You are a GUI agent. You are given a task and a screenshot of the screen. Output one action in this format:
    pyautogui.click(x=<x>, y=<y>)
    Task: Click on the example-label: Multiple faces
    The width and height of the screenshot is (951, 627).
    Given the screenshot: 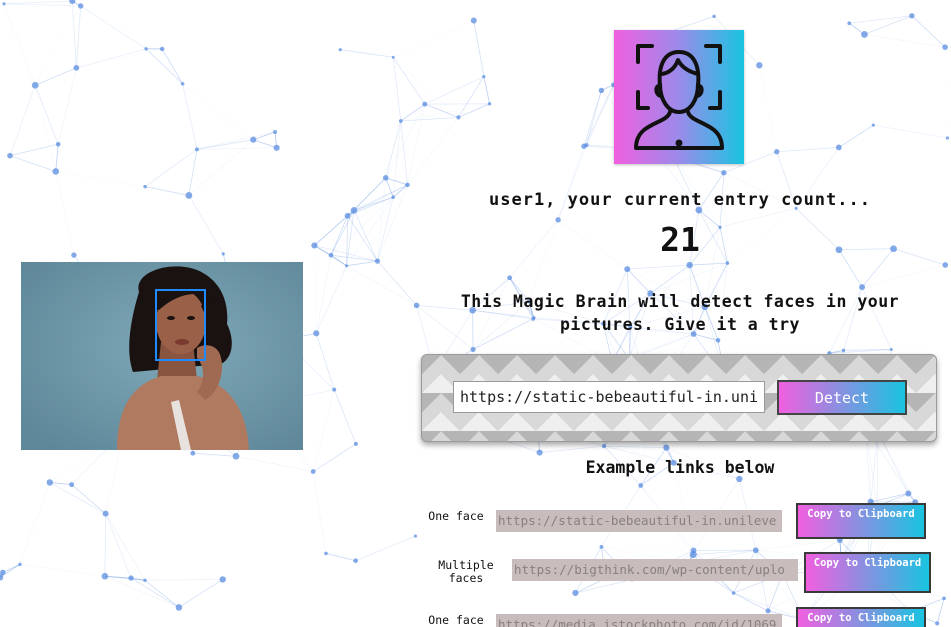 What is the action you would take?
    pyautogui.click(x=466, y=571)
    